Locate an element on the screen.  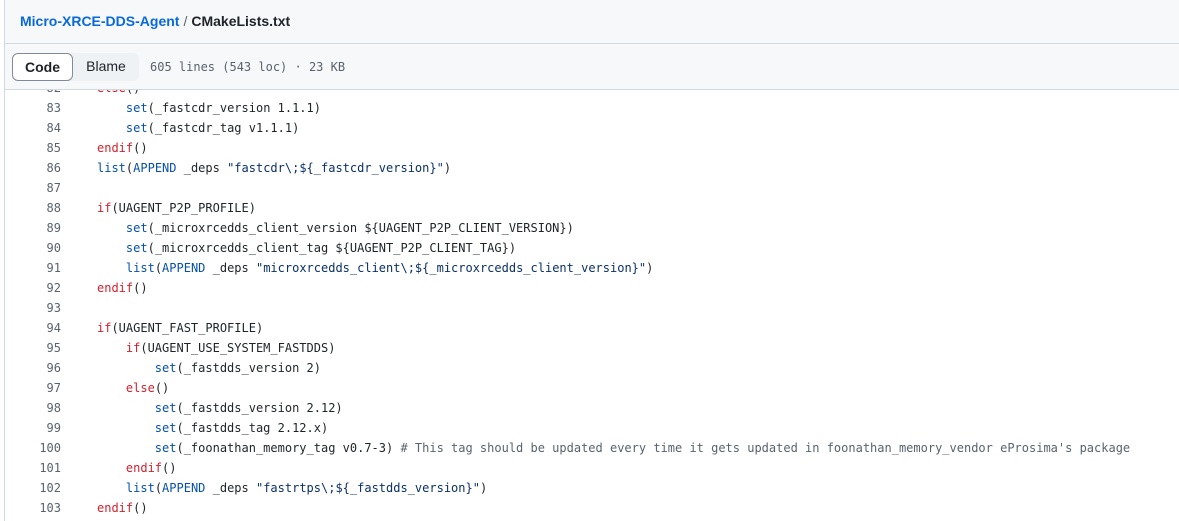
code-line: 98 set(_fastdds_version 2.12) is located at coordinates (592, 408).